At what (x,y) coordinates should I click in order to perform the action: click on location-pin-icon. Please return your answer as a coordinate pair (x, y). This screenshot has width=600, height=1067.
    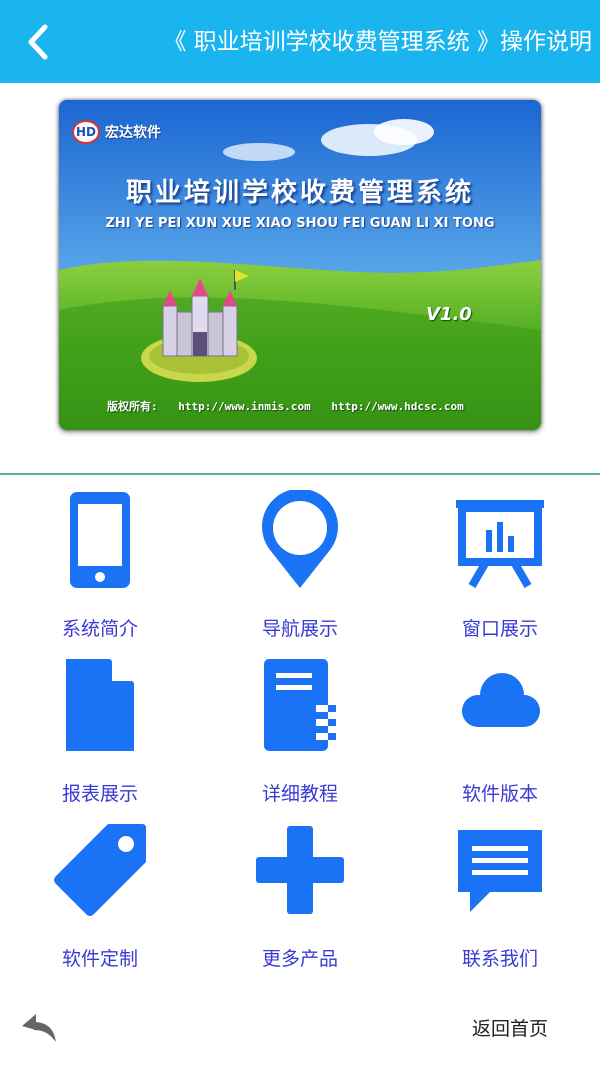
    Looking at the image, I should click on (300, 539).